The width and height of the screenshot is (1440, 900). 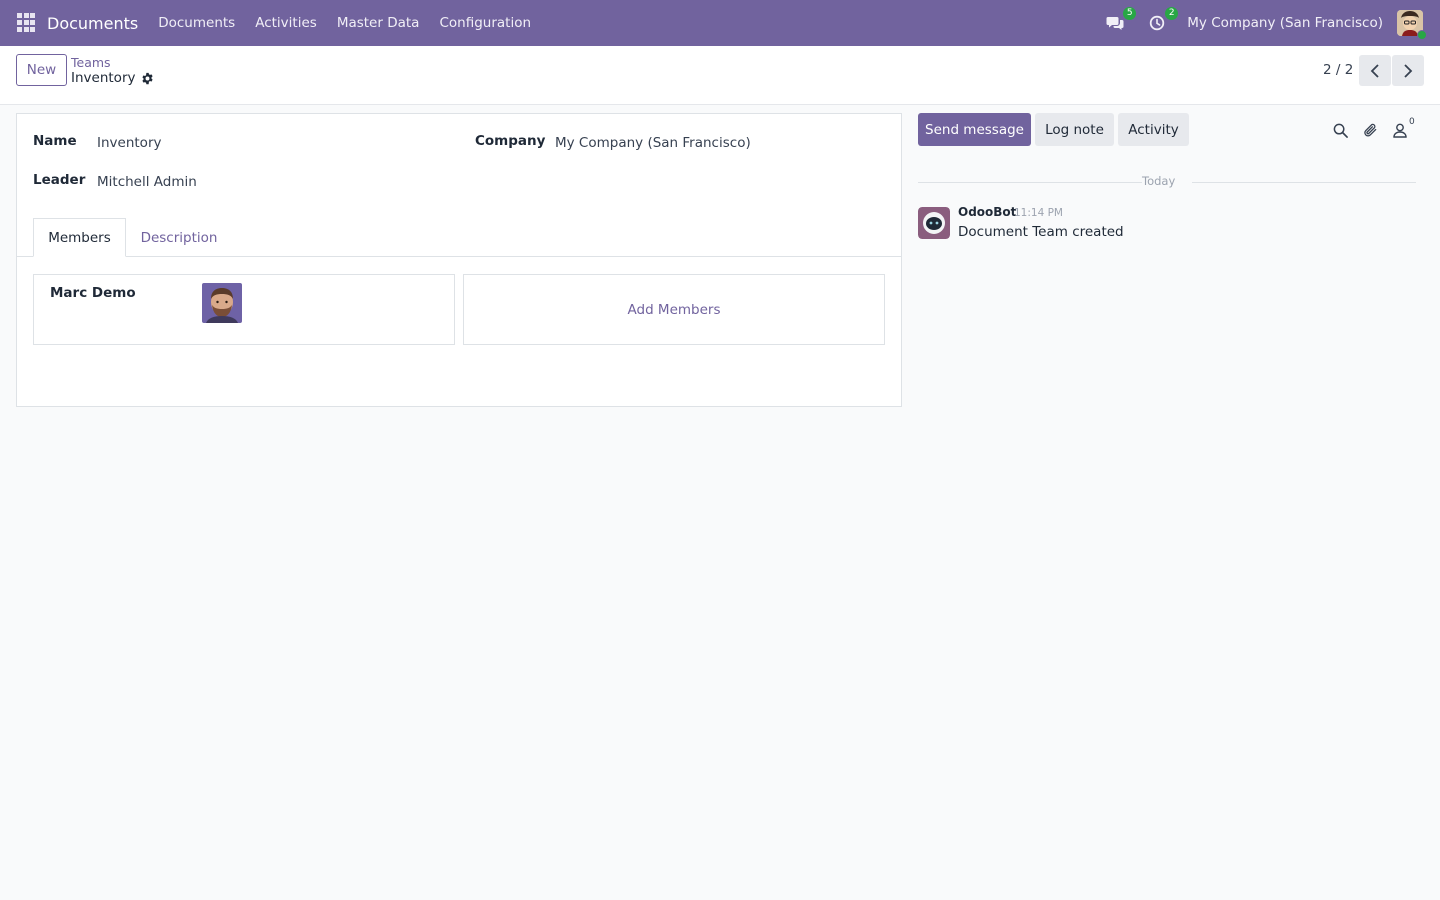 I want to click on followers-button, so click(x=1400, y=130).